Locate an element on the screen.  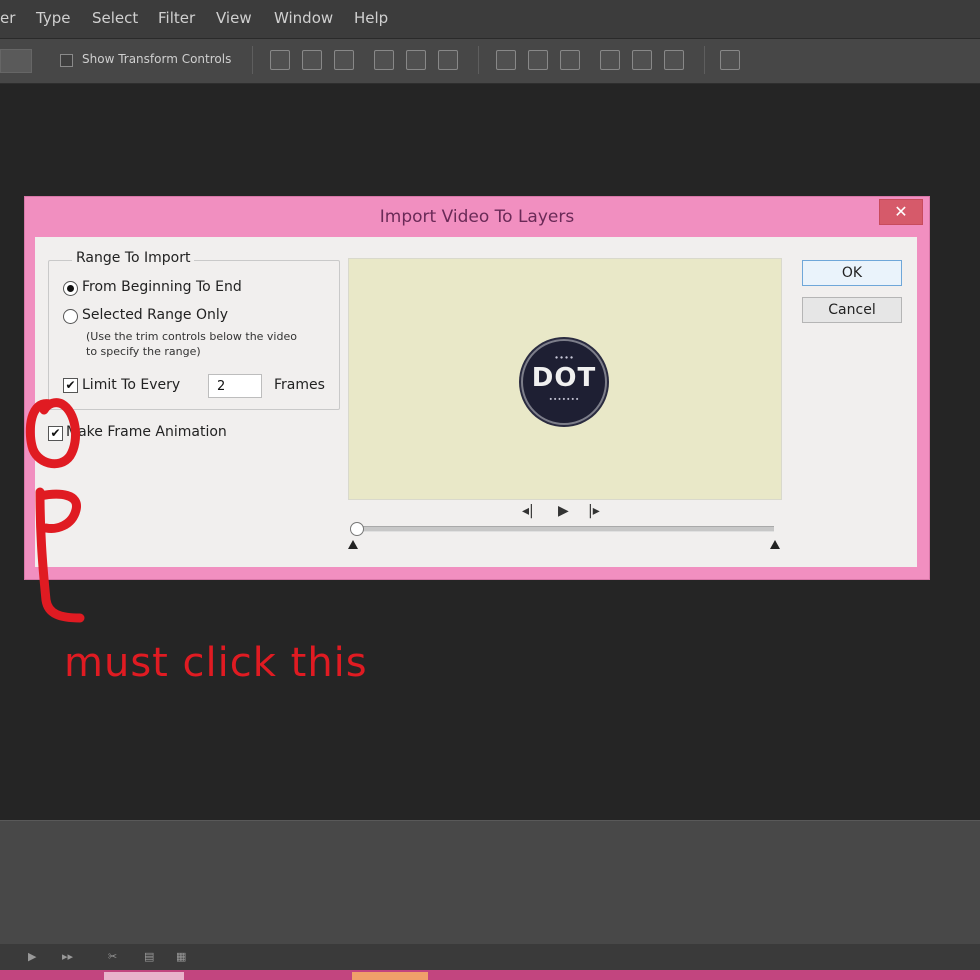
convert-icon: ▦ is located at coordinates (183, 957).